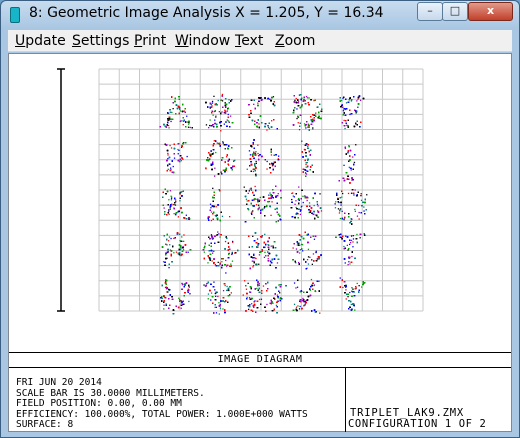  What do you see at coordinates (100, 41) in the screenshot?
I see `menu-settings: Settings` at bounding box center [100, 41].